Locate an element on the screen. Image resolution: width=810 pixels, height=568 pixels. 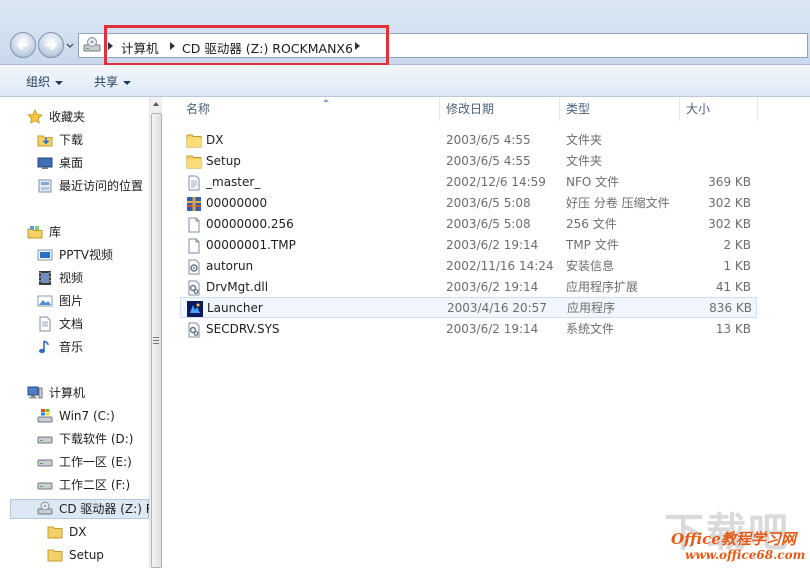
file-type: 256 文件 is located at coordinates (591, 224).